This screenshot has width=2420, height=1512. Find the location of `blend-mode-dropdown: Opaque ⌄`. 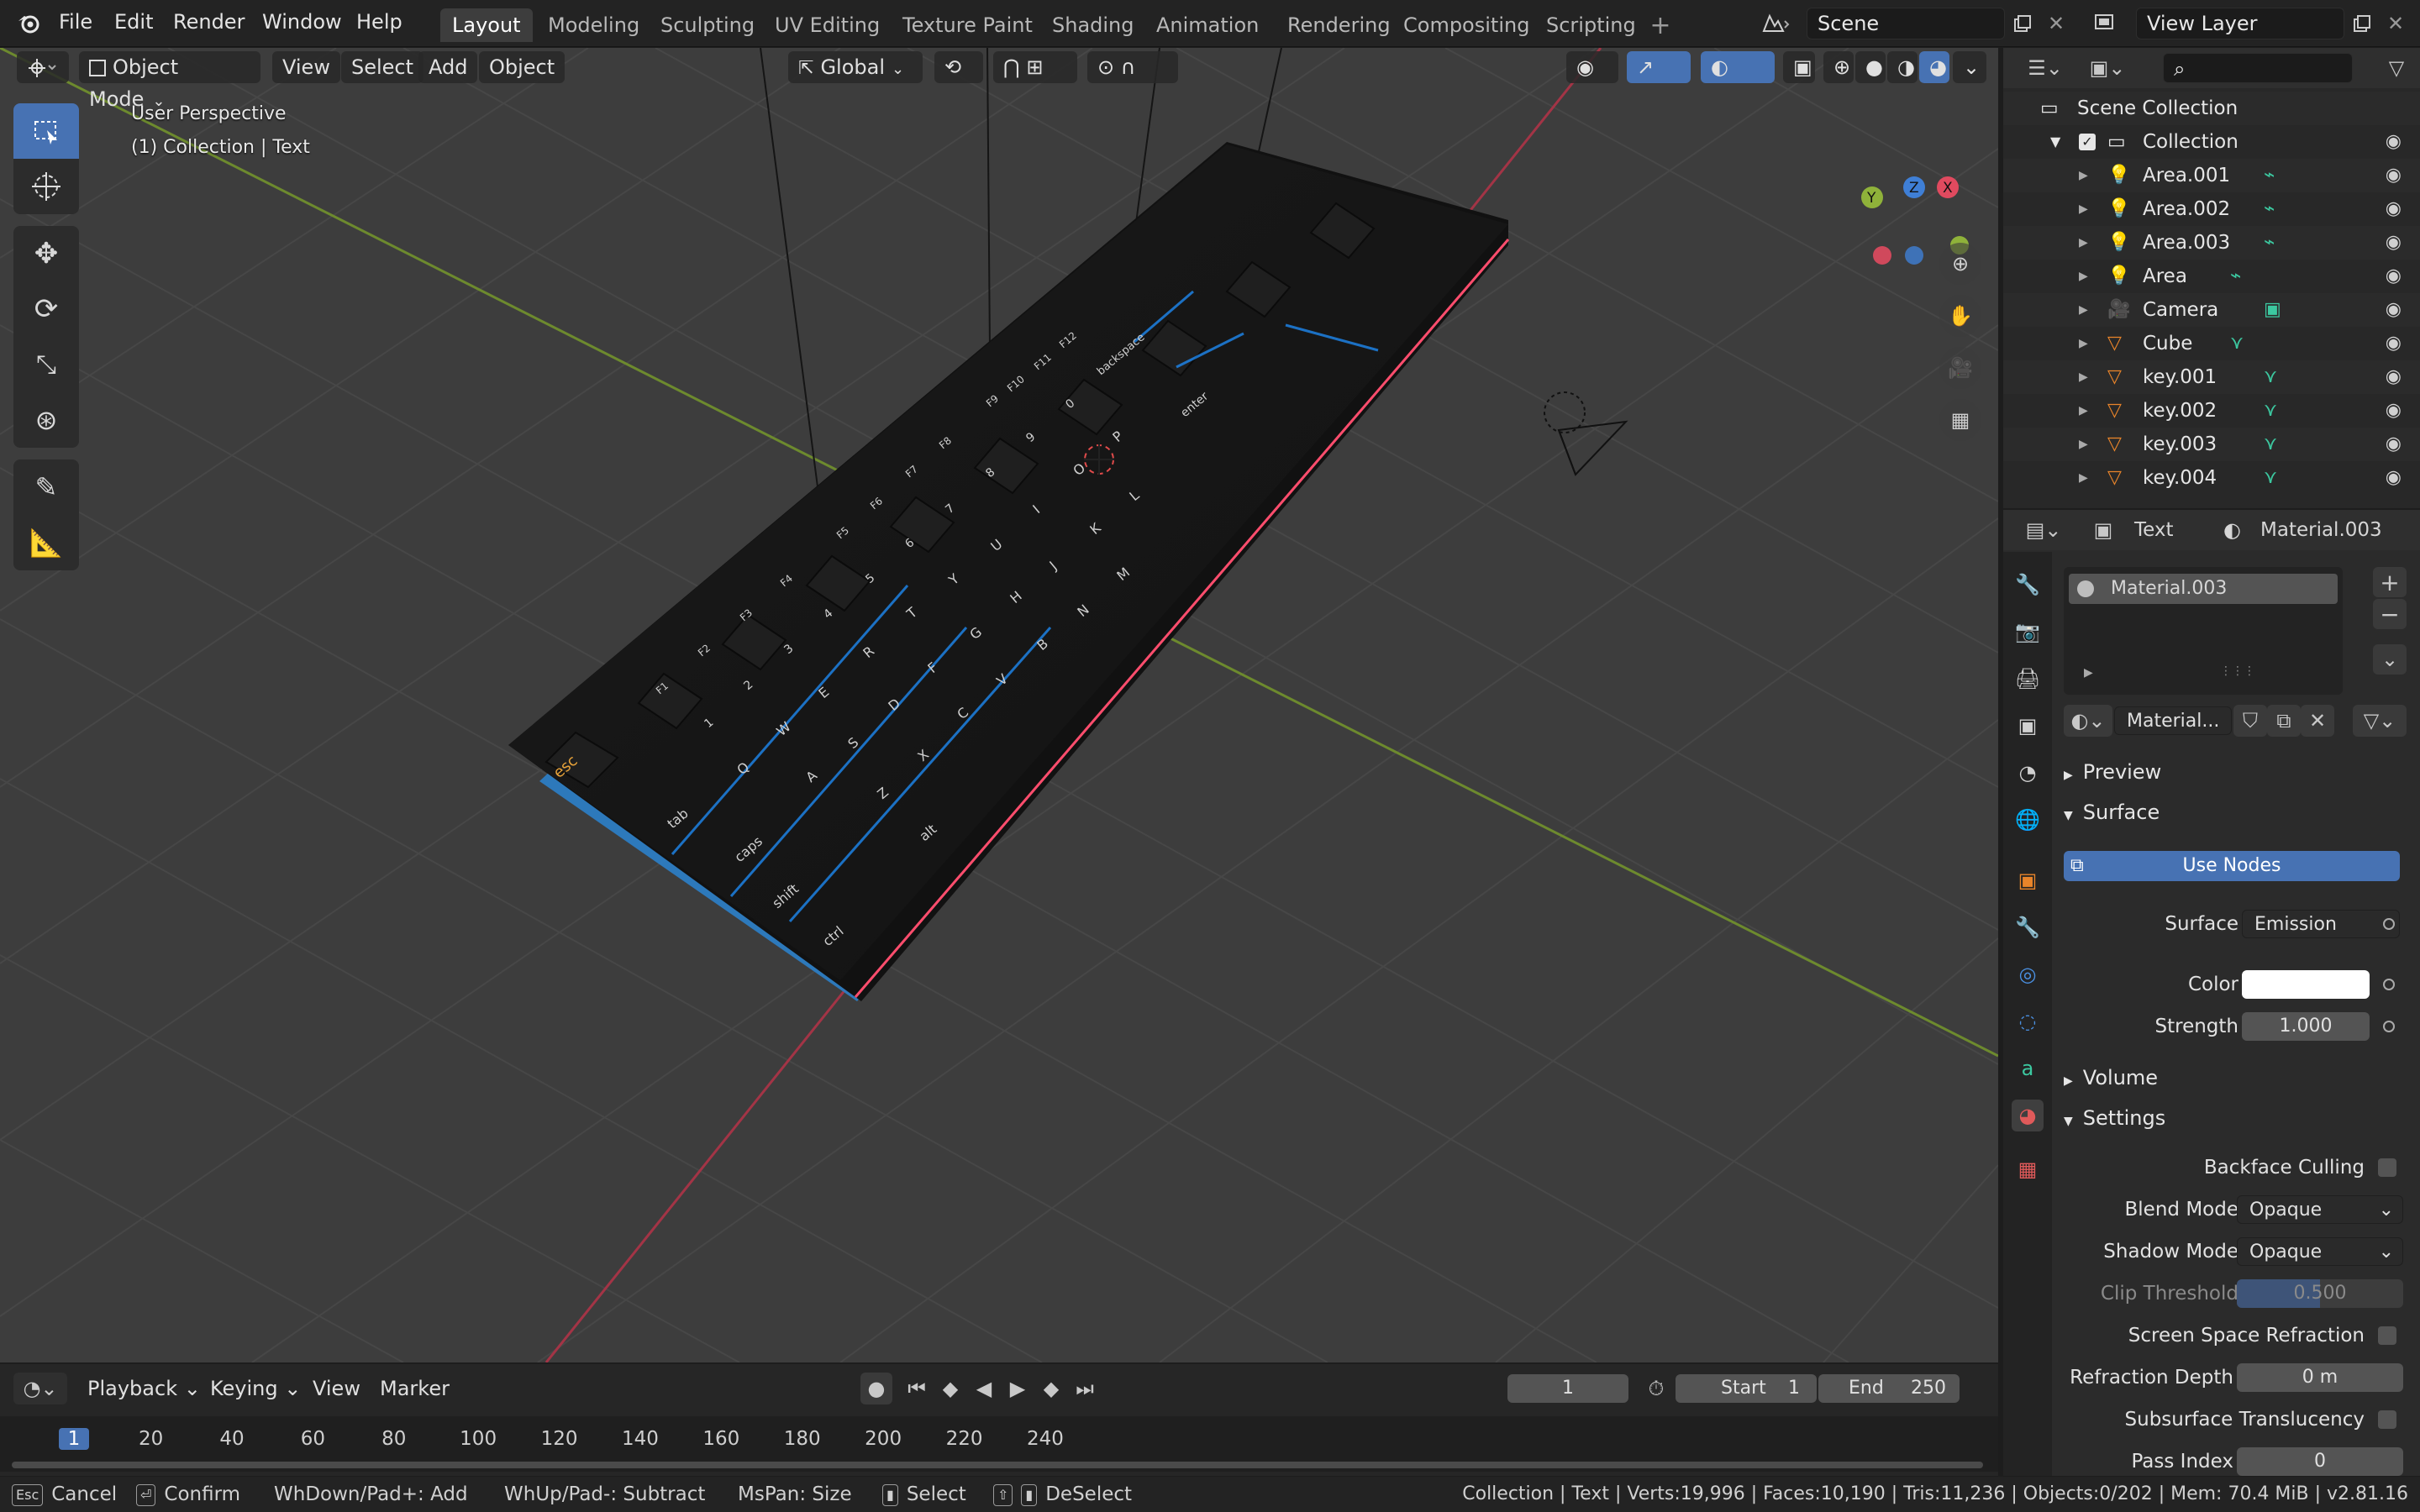

blend-mode-dropdown: Opaque ⌄ is located at coordinates (2320, 1209).